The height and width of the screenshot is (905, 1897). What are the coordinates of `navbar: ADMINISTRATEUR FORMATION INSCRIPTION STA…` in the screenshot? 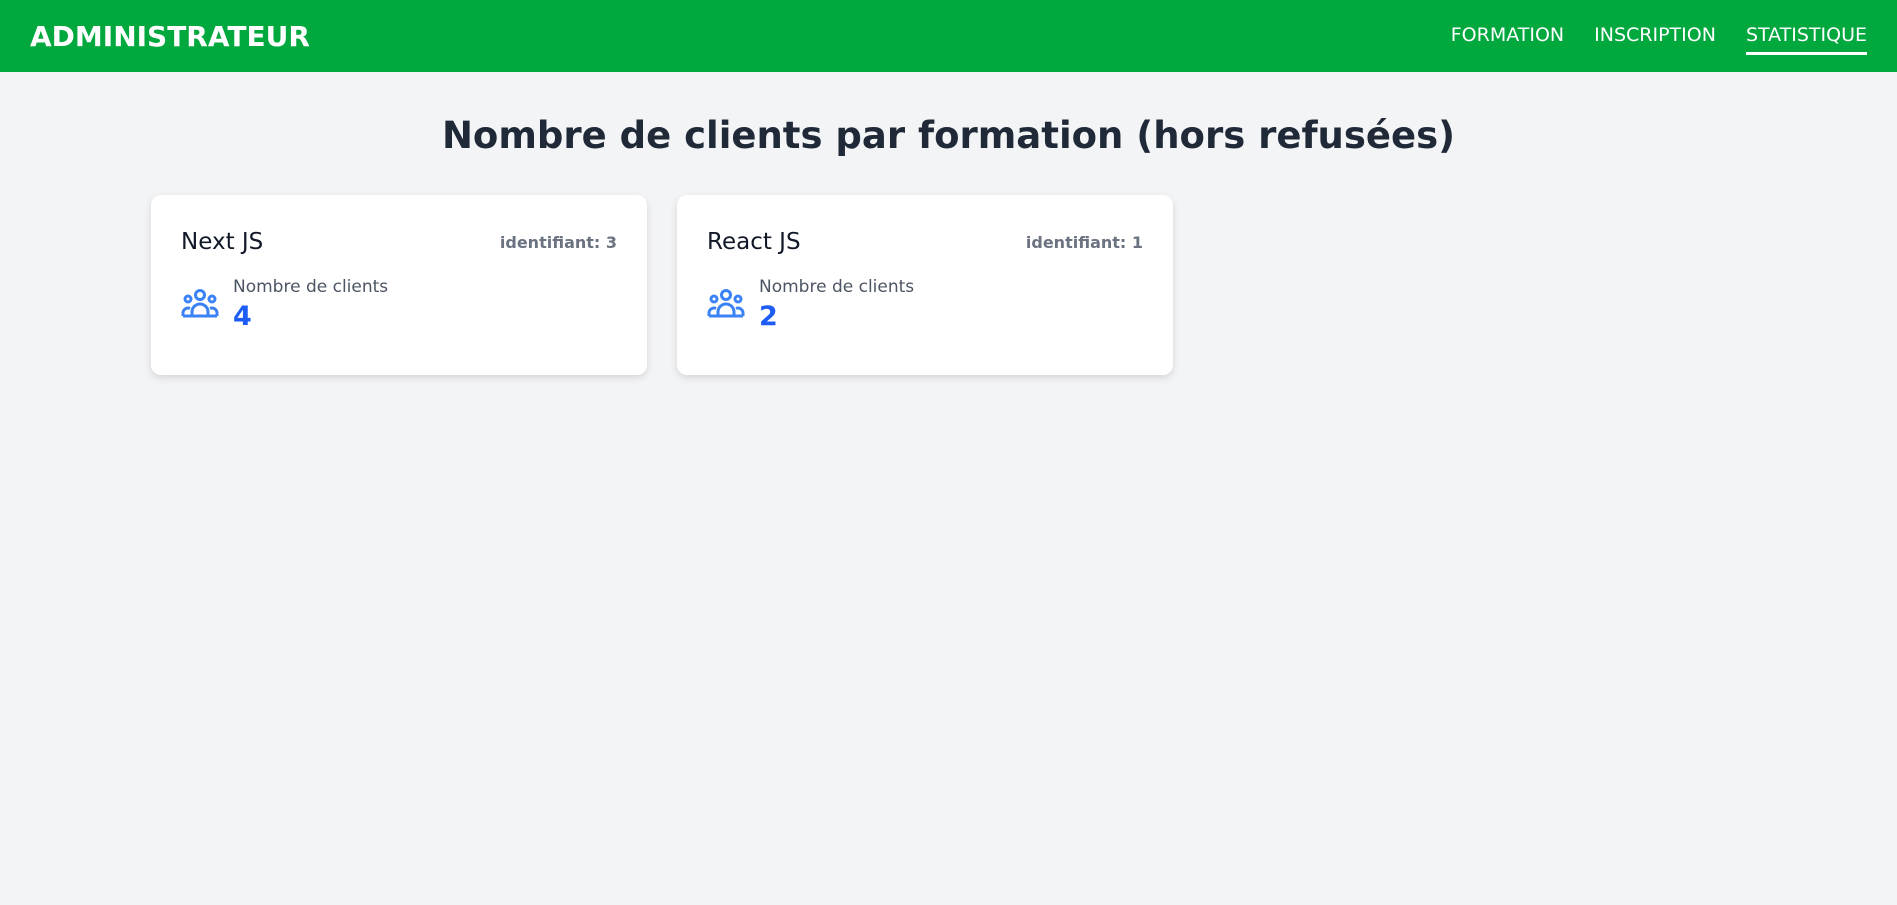 It's located at (948, 36).